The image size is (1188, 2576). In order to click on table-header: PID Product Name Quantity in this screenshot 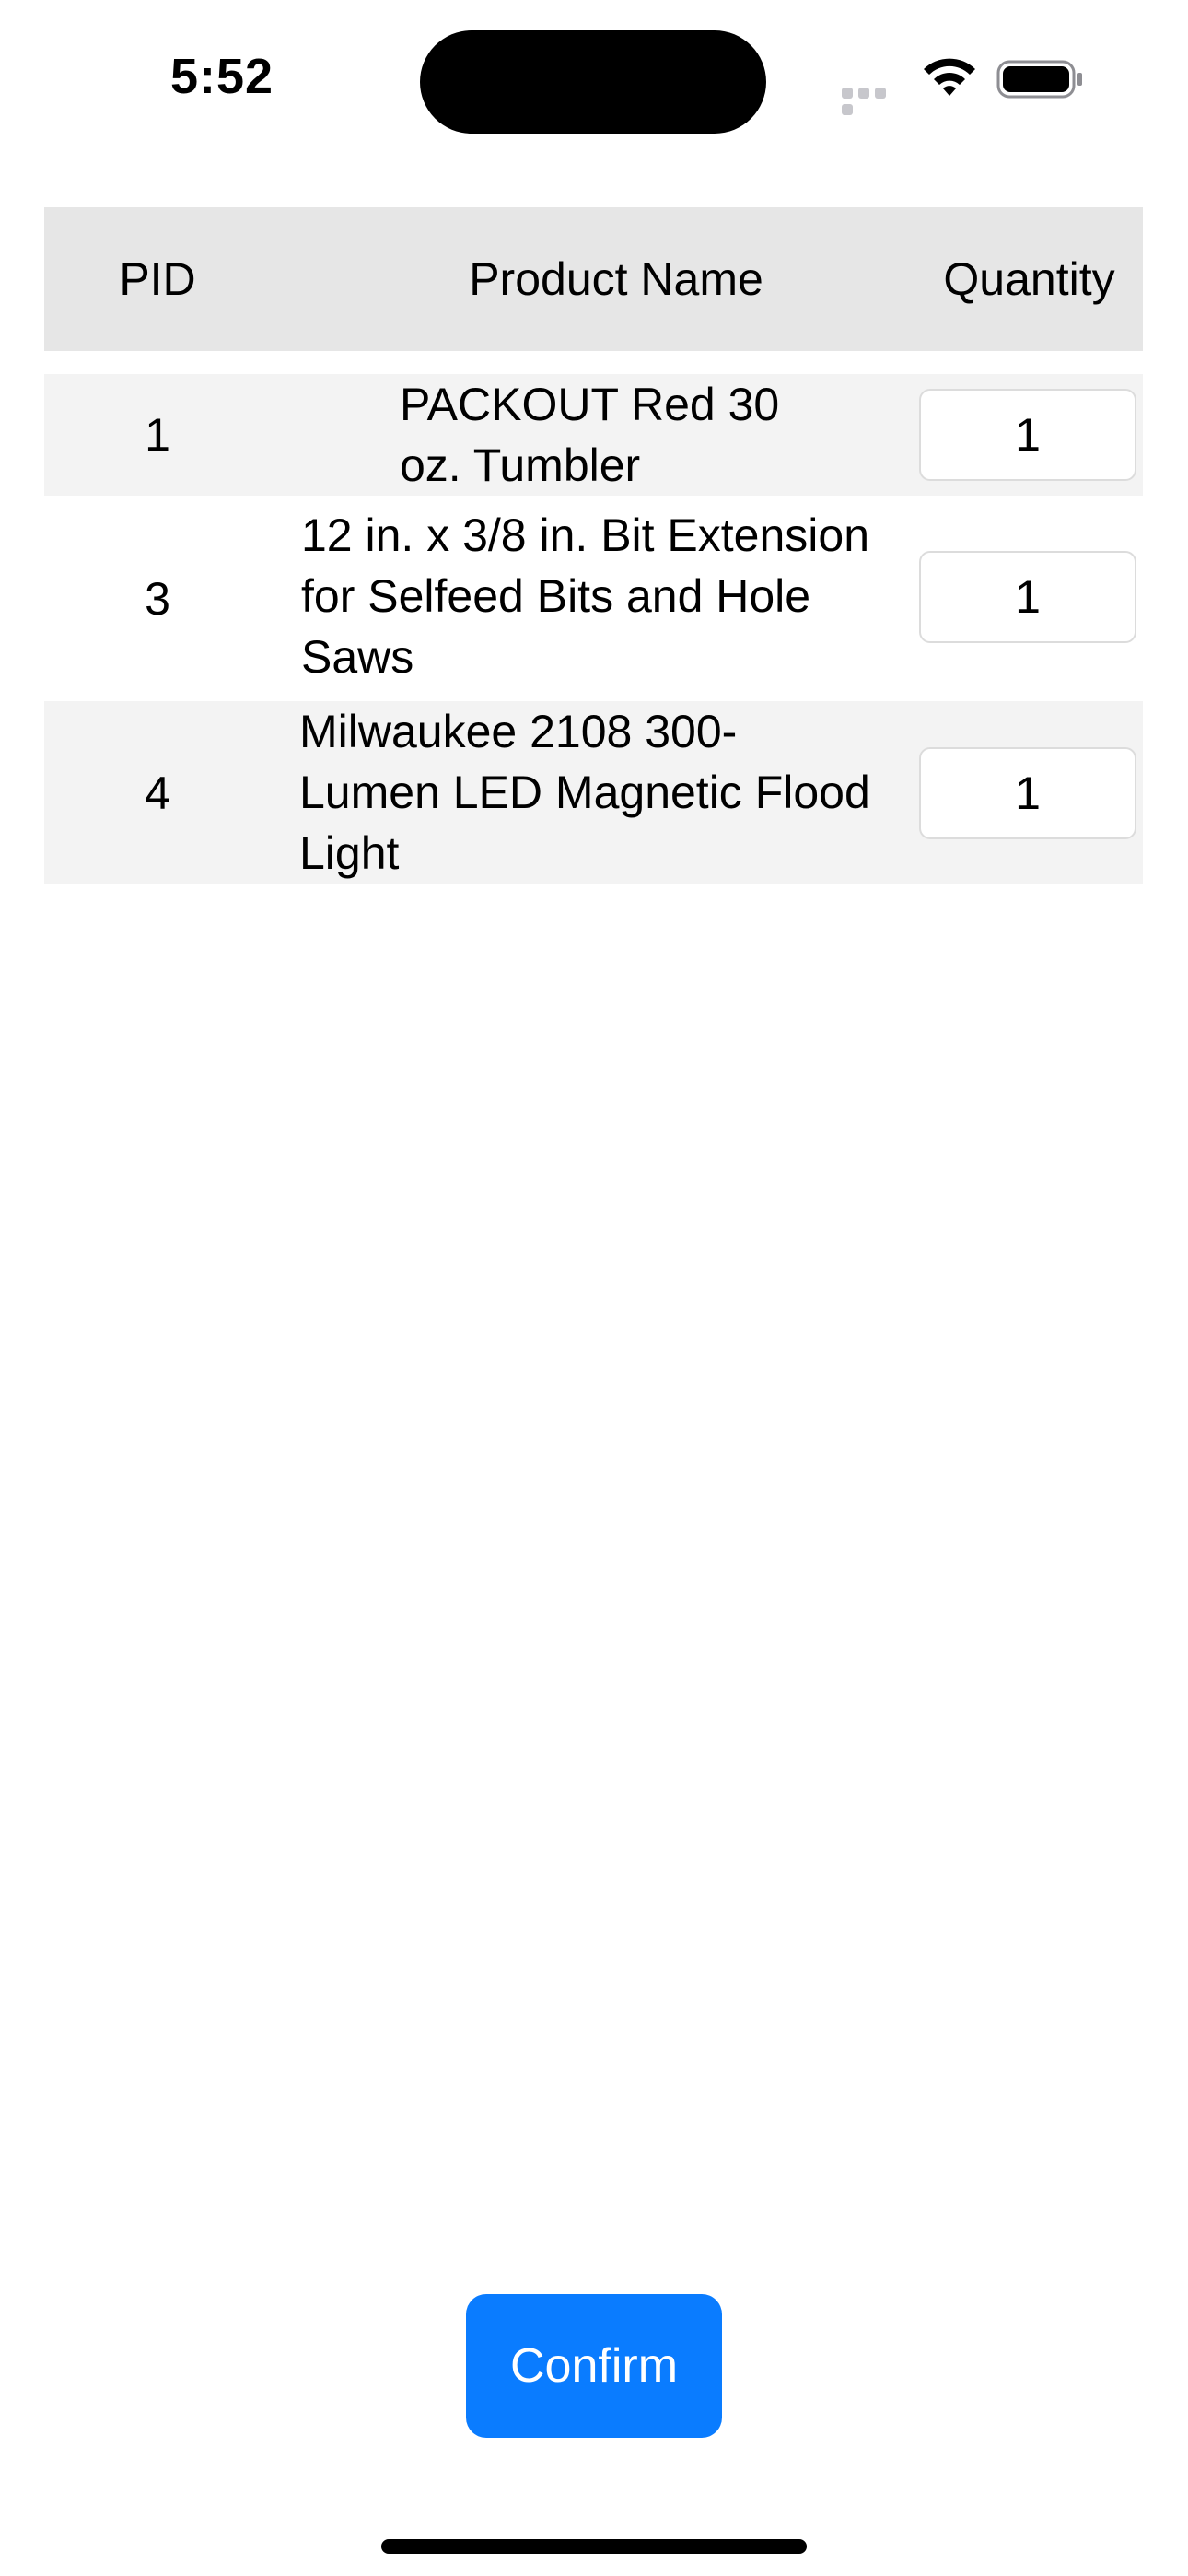, I will do `click(593, 279)`.